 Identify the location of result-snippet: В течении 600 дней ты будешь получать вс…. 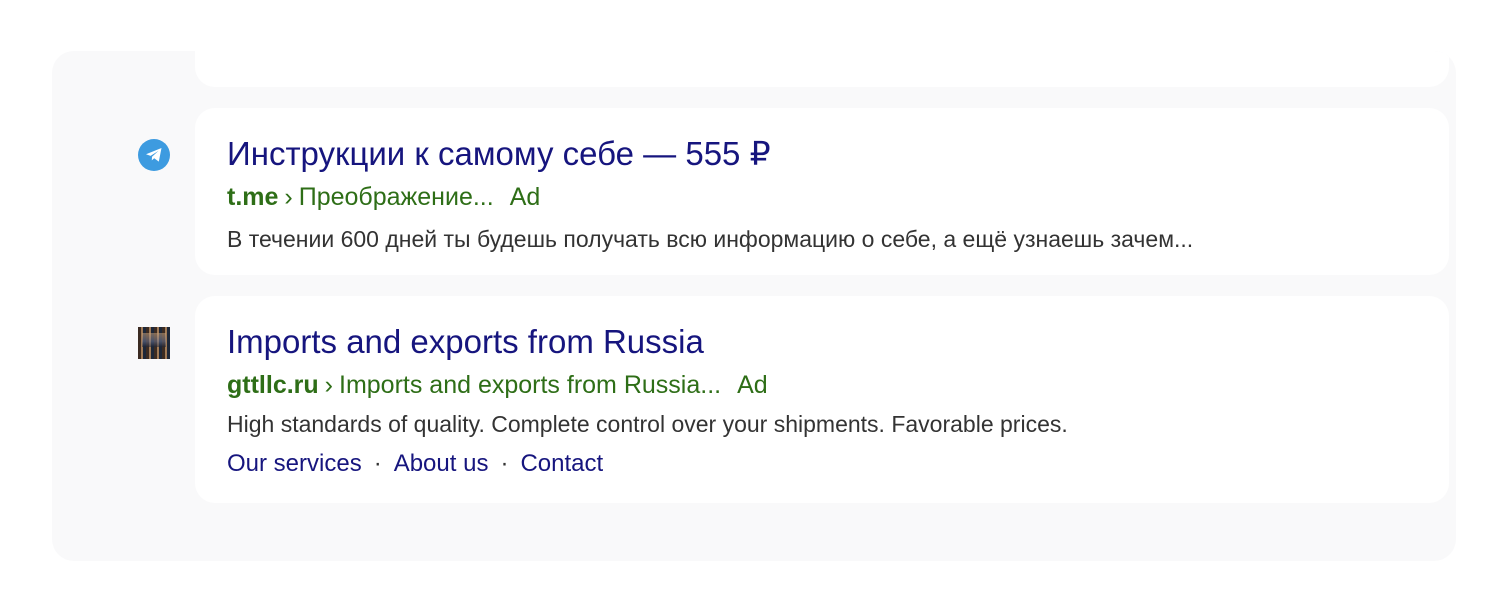
(710, 239).